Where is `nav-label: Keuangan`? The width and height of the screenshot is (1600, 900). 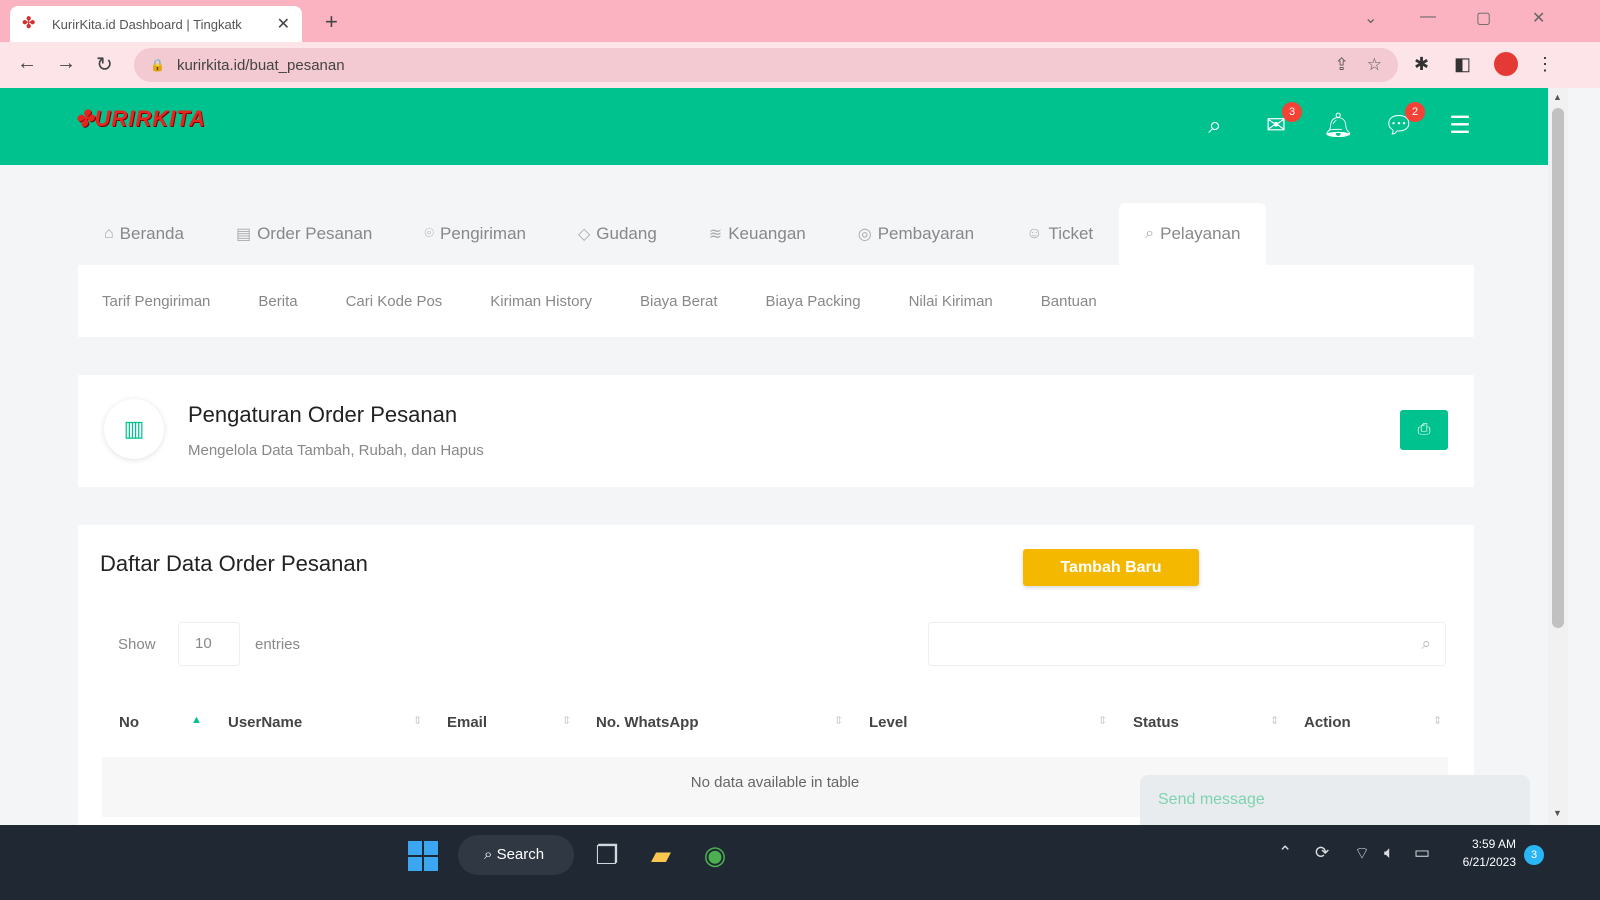
nav-label: Keuangan is located at coordinates (767, 233).